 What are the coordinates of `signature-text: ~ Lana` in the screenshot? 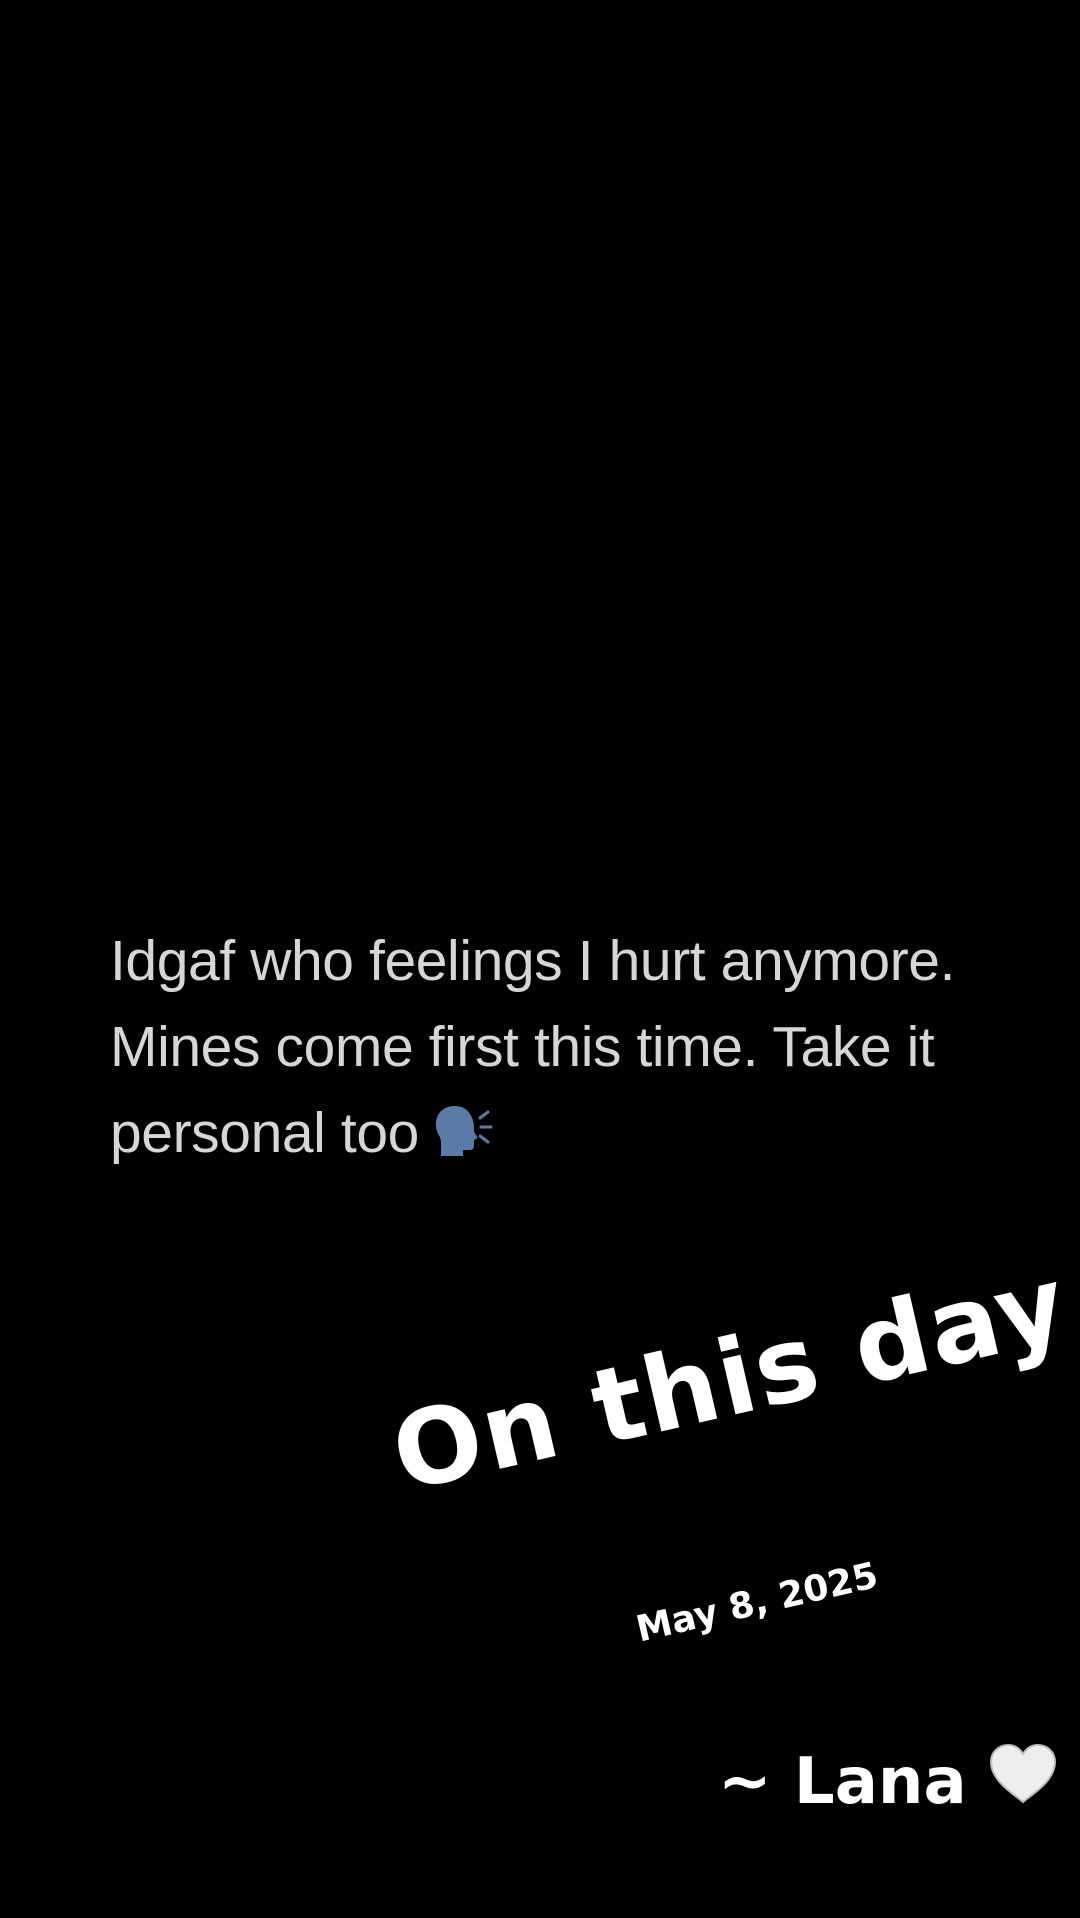 It's located at (842, 1782).